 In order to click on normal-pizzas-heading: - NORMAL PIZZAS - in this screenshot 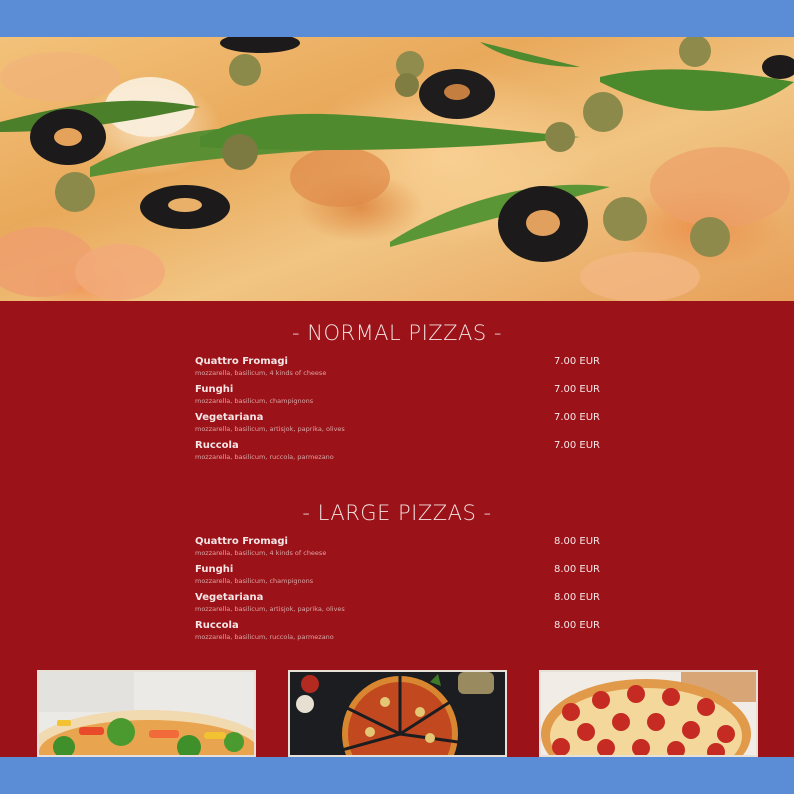, I will do `click(397, 333)`.